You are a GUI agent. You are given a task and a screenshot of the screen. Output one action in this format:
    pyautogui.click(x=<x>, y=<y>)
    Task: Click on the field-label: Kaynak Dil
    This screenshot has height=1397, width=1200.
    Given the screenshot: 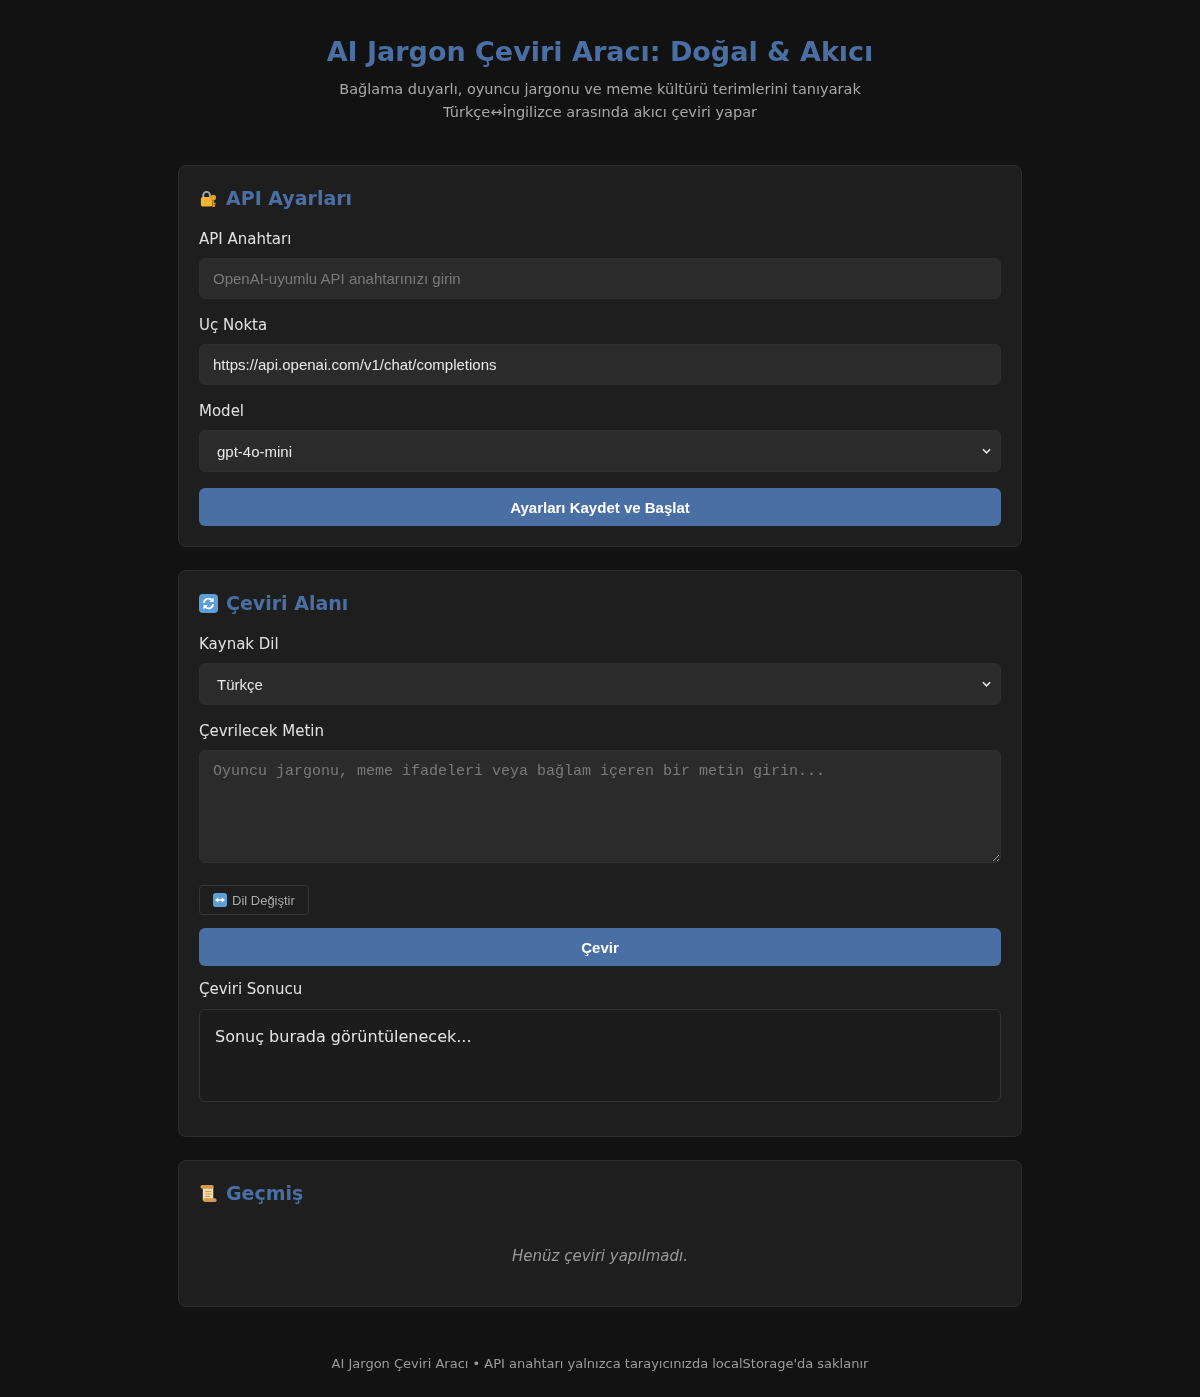 What is the action you would take?
    pyautogui.click(x=239, y=644)
    